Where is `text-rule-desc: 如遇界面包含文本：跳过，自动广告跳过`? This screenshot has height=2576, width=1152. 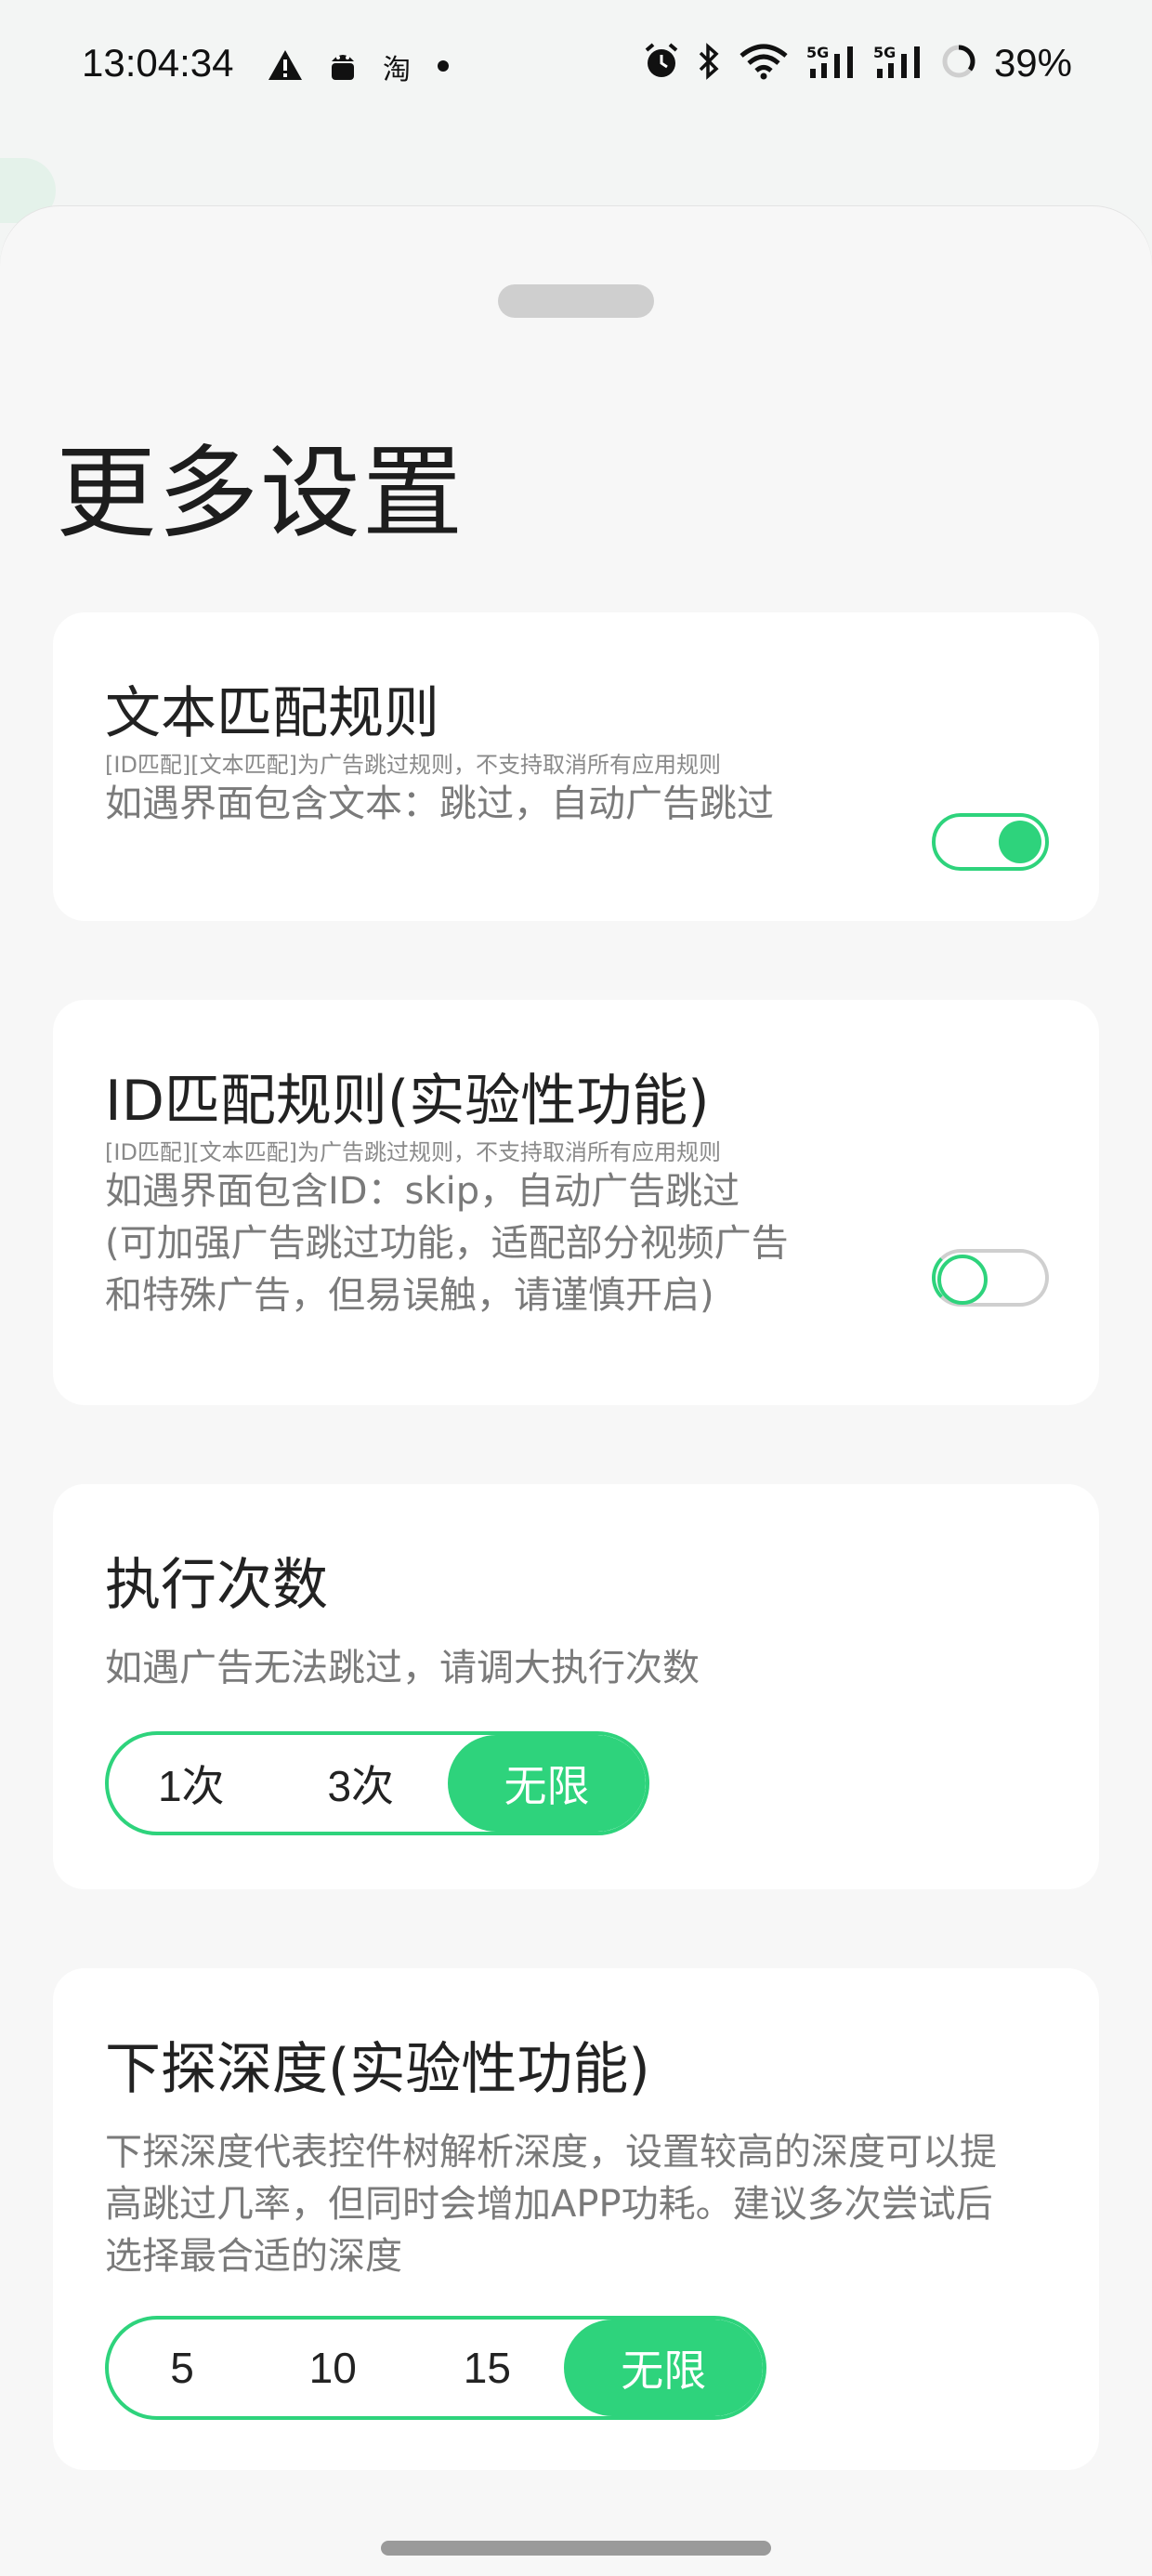 text-rule-desc: 如遇界面包含文本：跳过，自动广告跳过 is located at coordinates (439, 803).